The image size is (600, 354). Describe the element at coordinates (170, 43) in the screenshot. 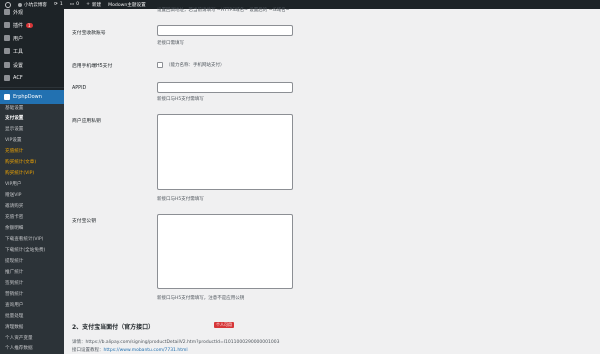

I see `account-desc: 老接口需填写` at that location.